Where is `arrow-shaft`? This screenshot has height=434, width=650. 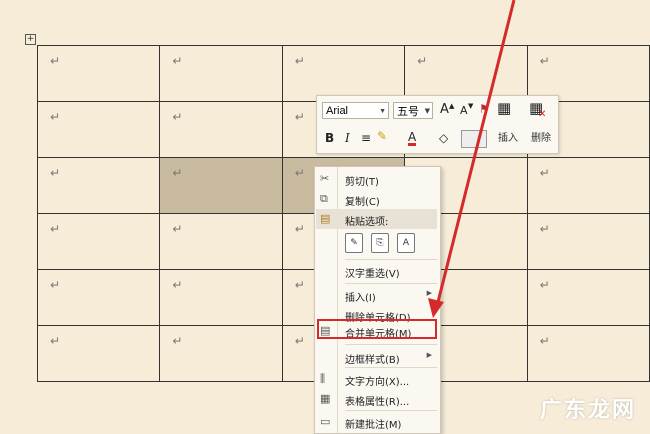
arrow-shaft is located at coordinates (475, 153).